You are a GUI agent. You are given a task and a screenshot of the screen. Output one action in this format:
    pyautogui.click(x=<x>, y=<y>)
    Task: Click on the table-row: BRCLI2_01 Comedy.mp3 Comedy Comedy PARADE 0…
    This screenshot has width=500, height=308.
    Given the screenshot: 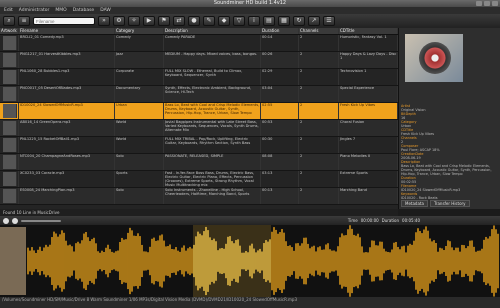 What is the action you would take?
    pyautogui.click(x=199, y=43)
    